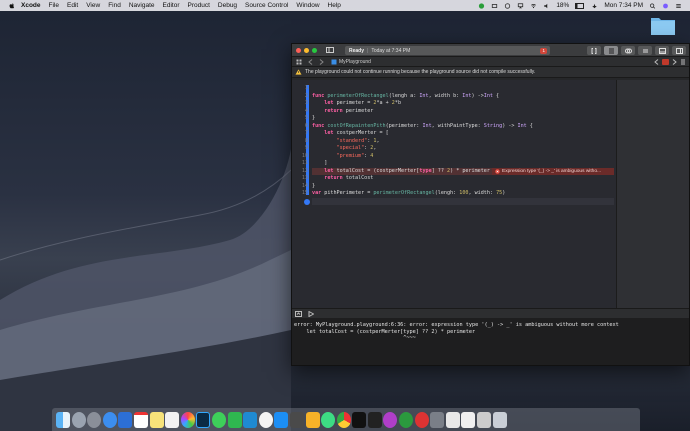  I want to click on play-icon, so click(311, 313).